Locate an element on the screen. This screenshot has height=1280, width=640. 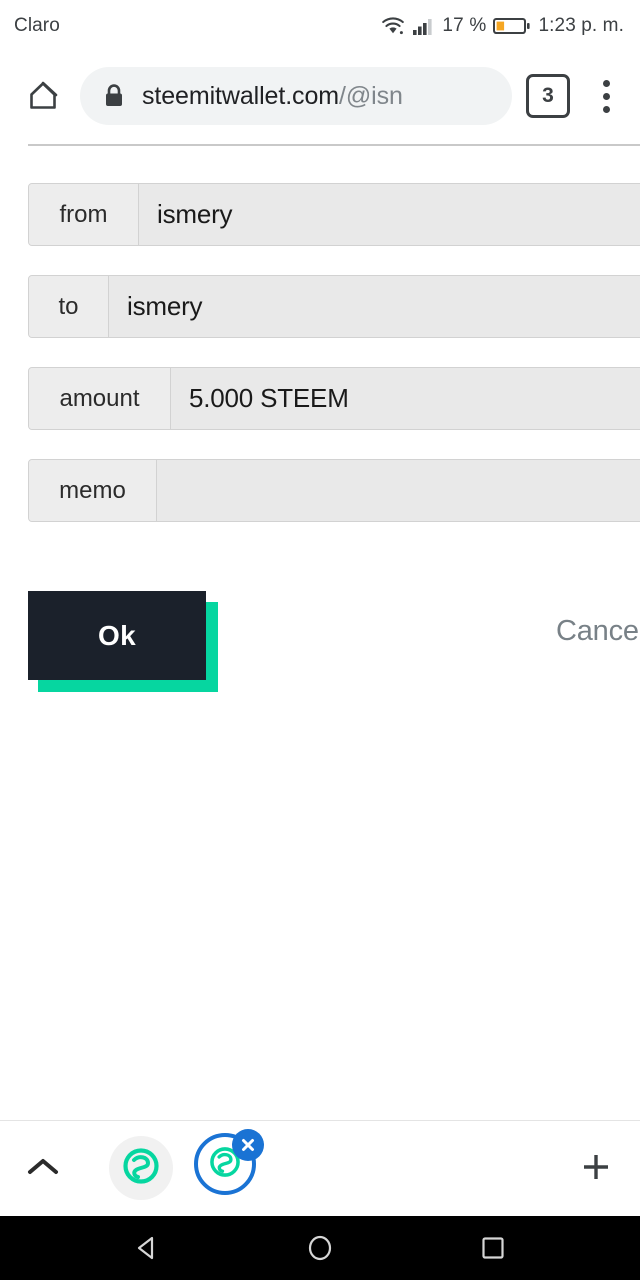
more-vertical-icon is located at coordinates (606, 96).